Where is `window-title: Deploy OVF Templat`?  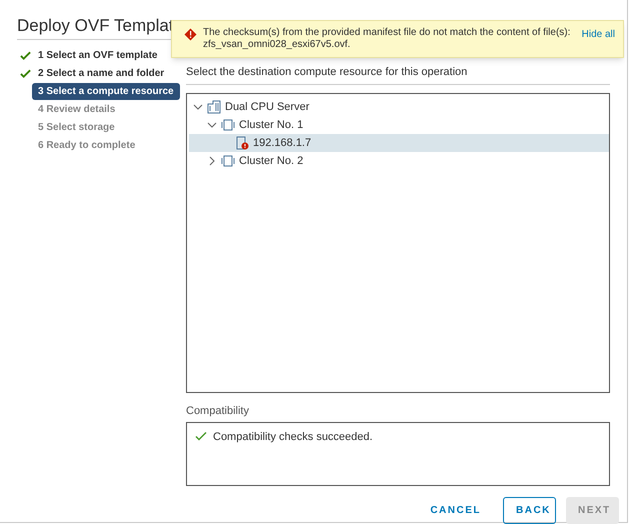
window-title: Deploy OVF Templat is located at coordinates (95, 26).